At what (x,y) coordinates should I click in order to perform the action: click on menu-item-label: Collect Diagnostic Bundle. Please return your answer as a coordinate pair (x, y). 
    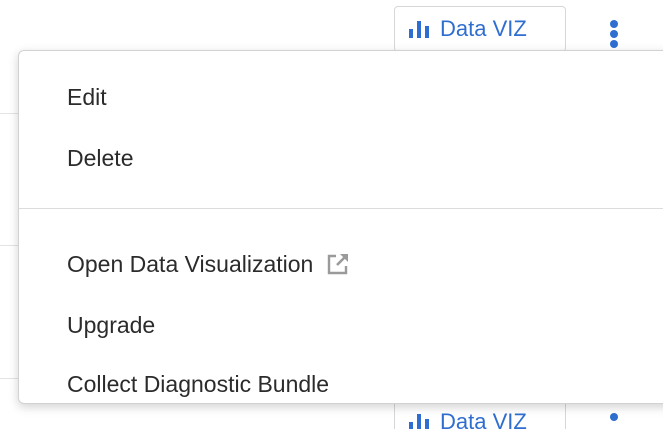
    Looking at the image, I should click on (198, 384).